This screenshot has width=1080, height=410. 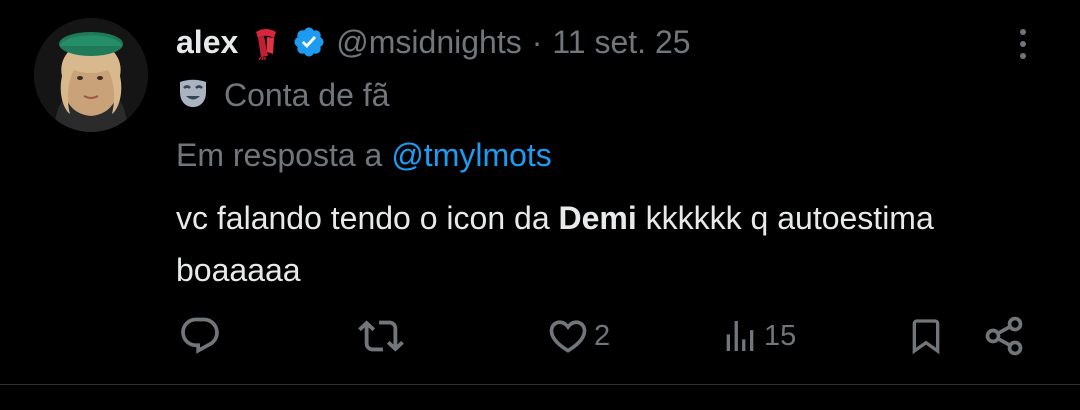 What do you see at coordinates (1023, 44) in the screenshot?
I see `more-options-icon` at bounding box center [1023, 44].